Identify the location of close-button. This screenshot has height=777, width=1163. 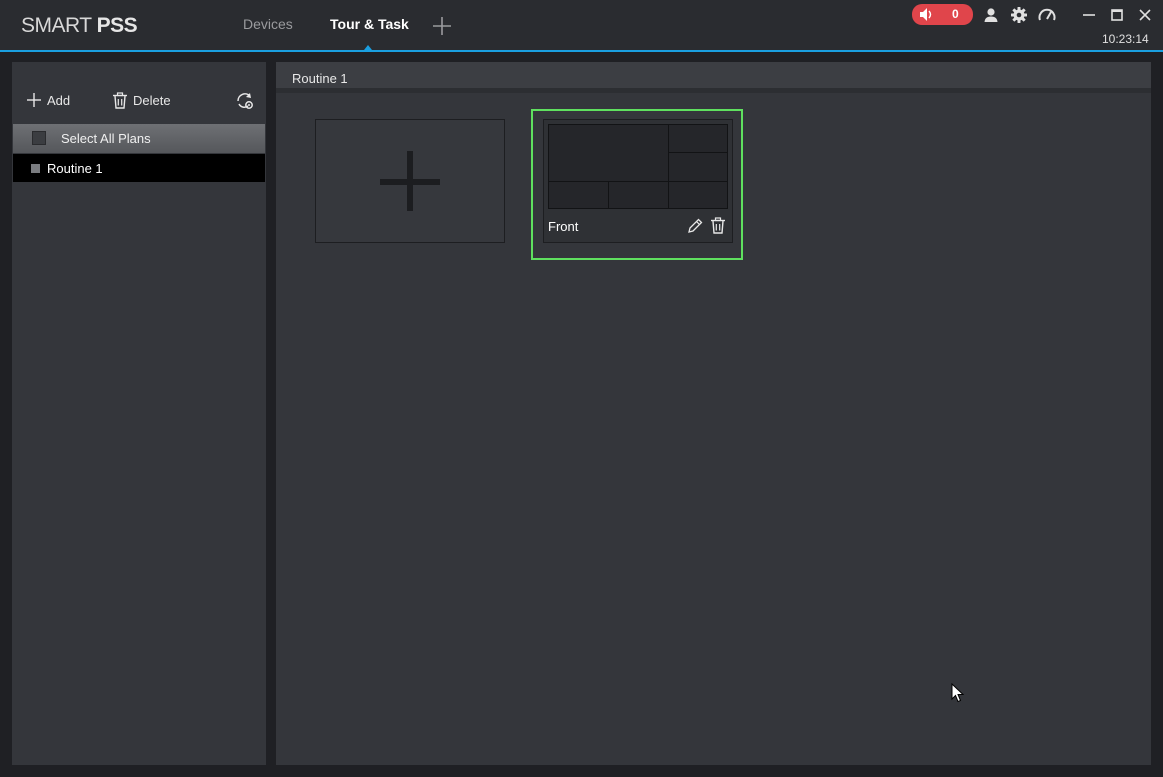
(1145, 15).